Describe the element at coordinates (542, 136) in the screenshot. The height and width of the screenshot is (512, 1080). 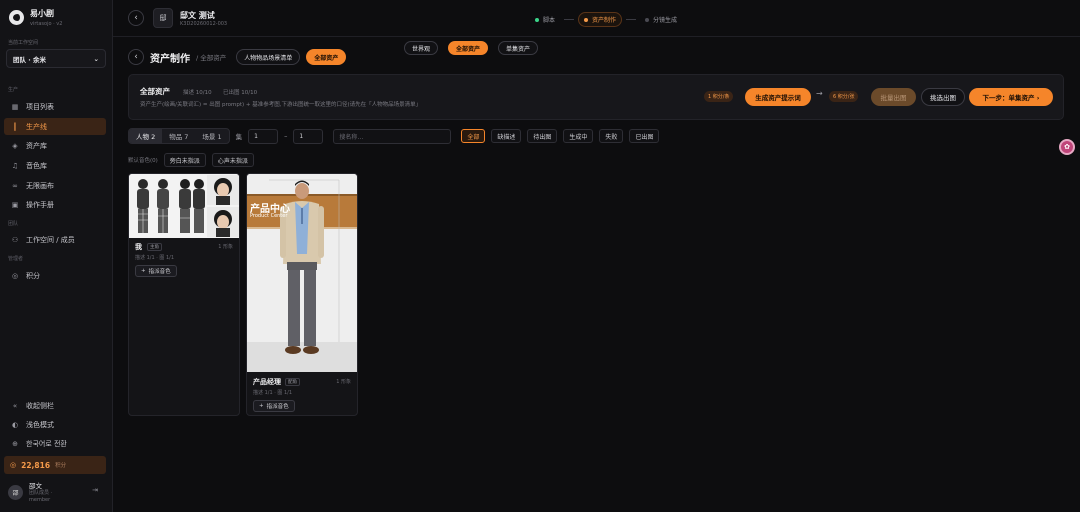
I see `status-filter-pending: 待出图` at that location.